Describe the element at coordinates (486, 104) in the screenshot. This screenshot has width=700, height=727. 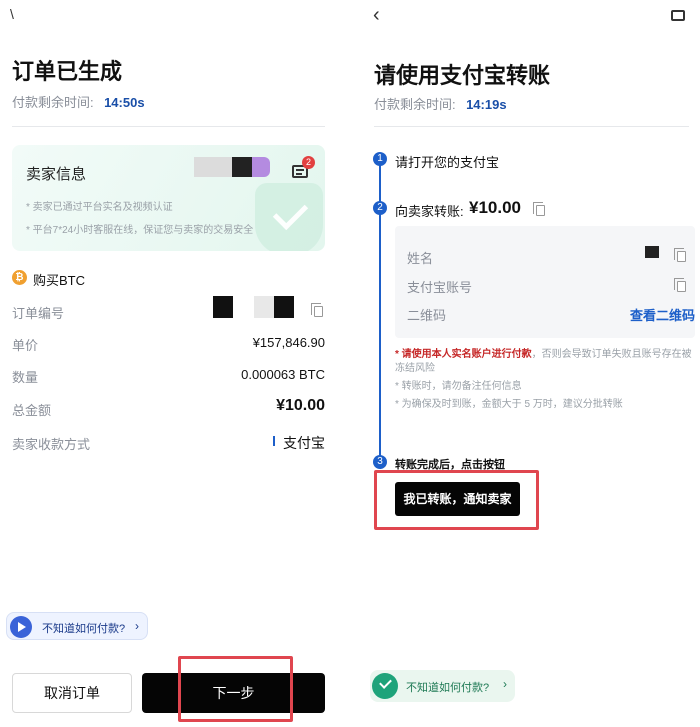
I see `timer-value: 14:19s` at that location.